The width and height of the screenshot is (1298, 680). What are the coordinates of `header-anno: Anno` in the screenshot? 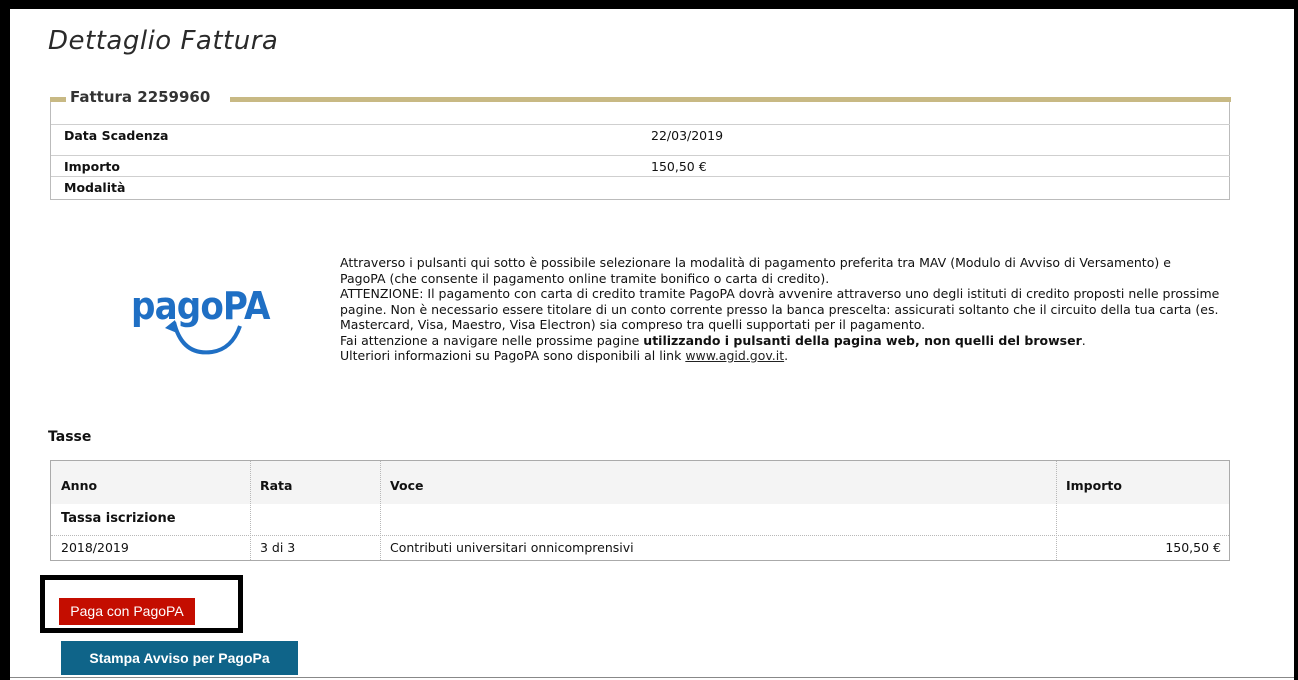 It's located at (79, 485).